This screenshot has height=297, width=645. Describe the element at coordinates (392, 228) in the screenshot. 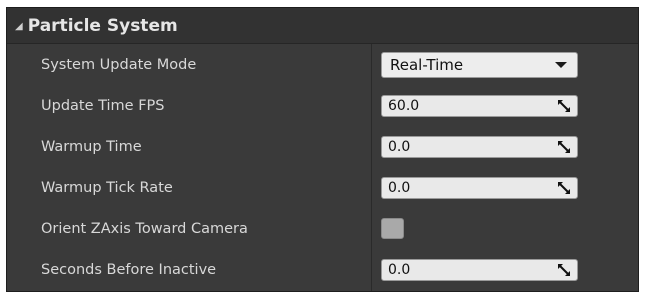

I see `orient-zaxis-toward-camera-checkbox` at that location.